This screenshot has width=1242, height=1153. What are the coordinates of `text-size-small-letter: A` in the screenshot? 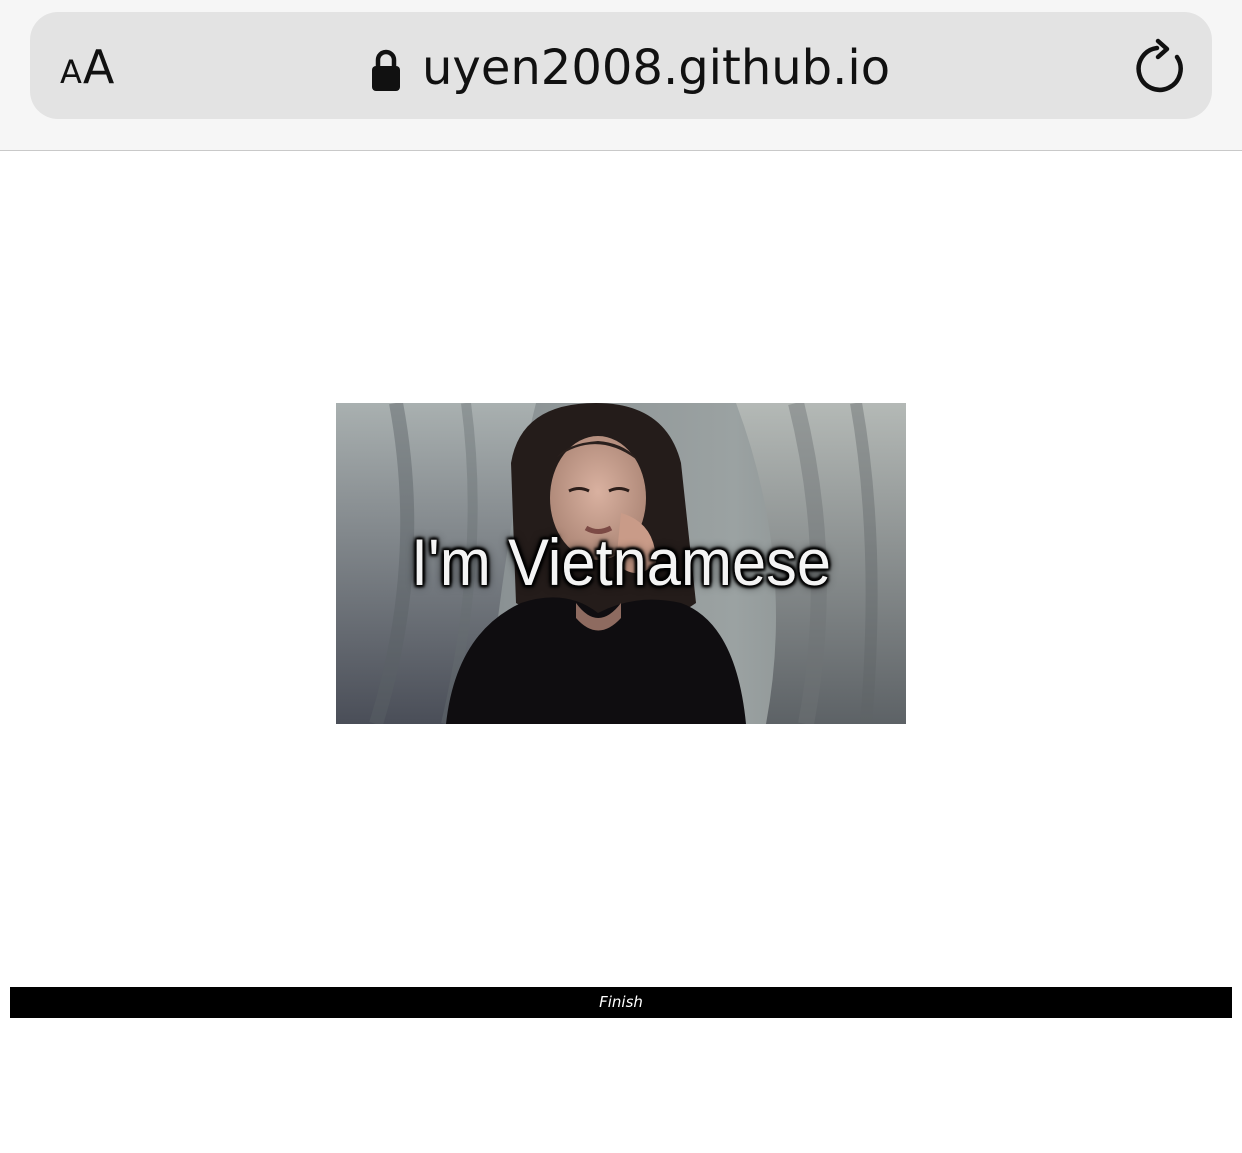 It's located at (71, 72).